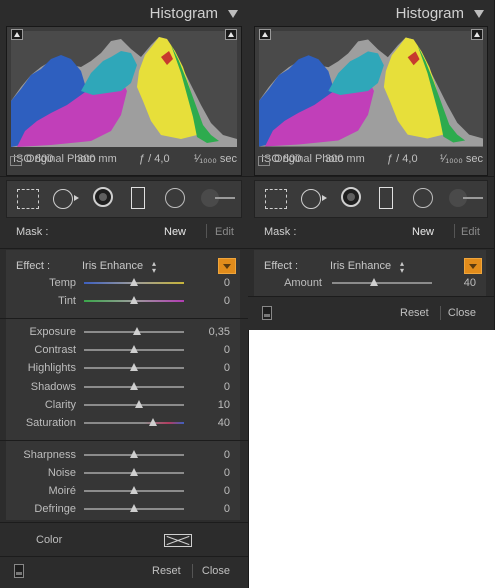 The image size is (496, 588). Describe the element at coordinates (473, 266) in the screenshot. I see `effect-expand-toggle-icon` at that location.